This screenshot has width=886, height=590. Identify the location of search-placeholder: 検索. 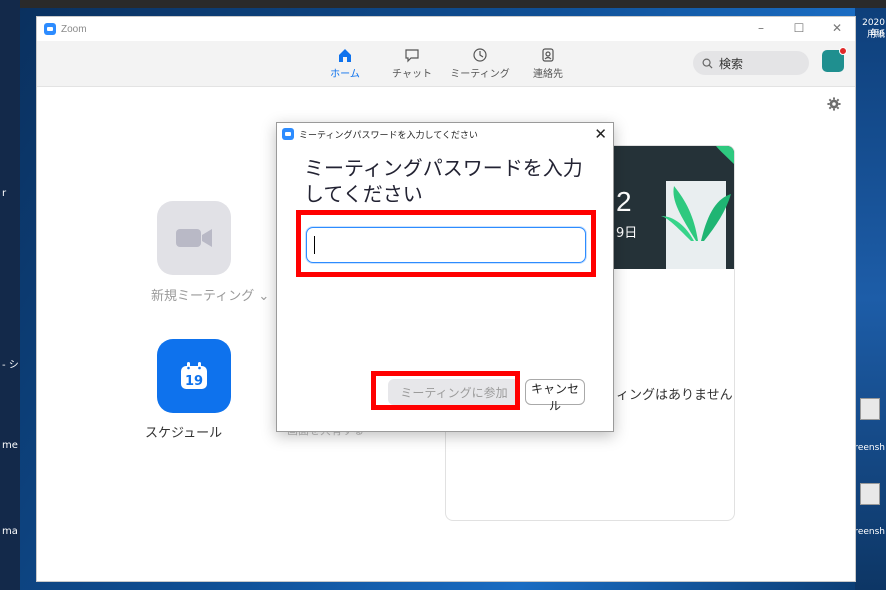
(731, 63).